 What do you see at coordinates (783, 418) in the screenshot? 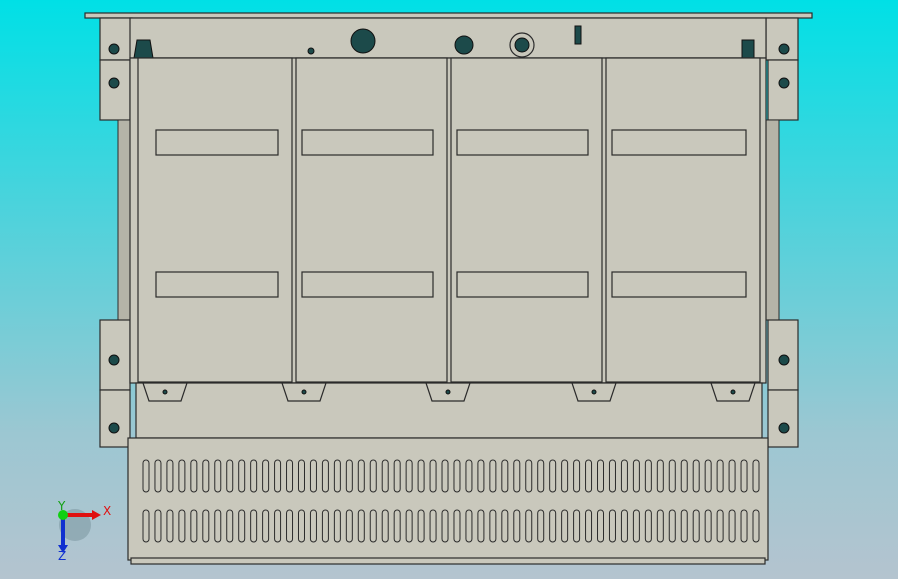
I see `right-bracket-bottom` at bounding box center [783, 418].